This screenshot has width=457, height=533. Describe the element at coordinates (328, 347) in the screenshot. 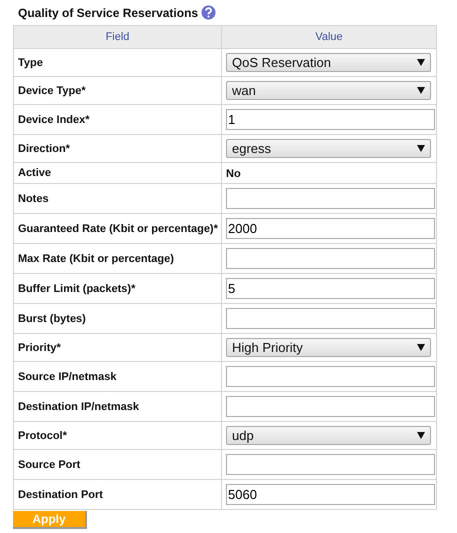

I see `dropdown: High Priority` at that location.